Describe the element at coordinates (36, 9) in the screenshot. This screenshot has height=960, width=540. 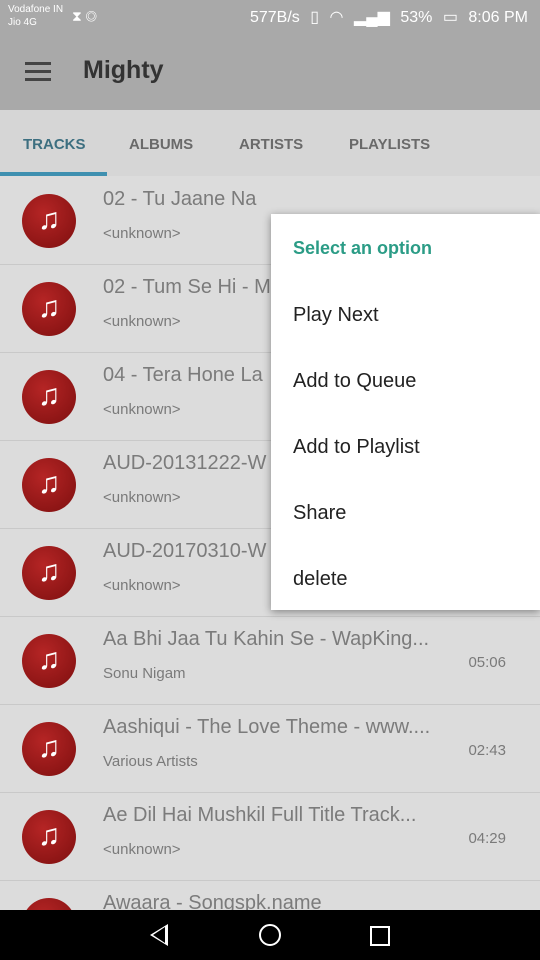
I see `carrier-name: Vodafone IN` at that location.